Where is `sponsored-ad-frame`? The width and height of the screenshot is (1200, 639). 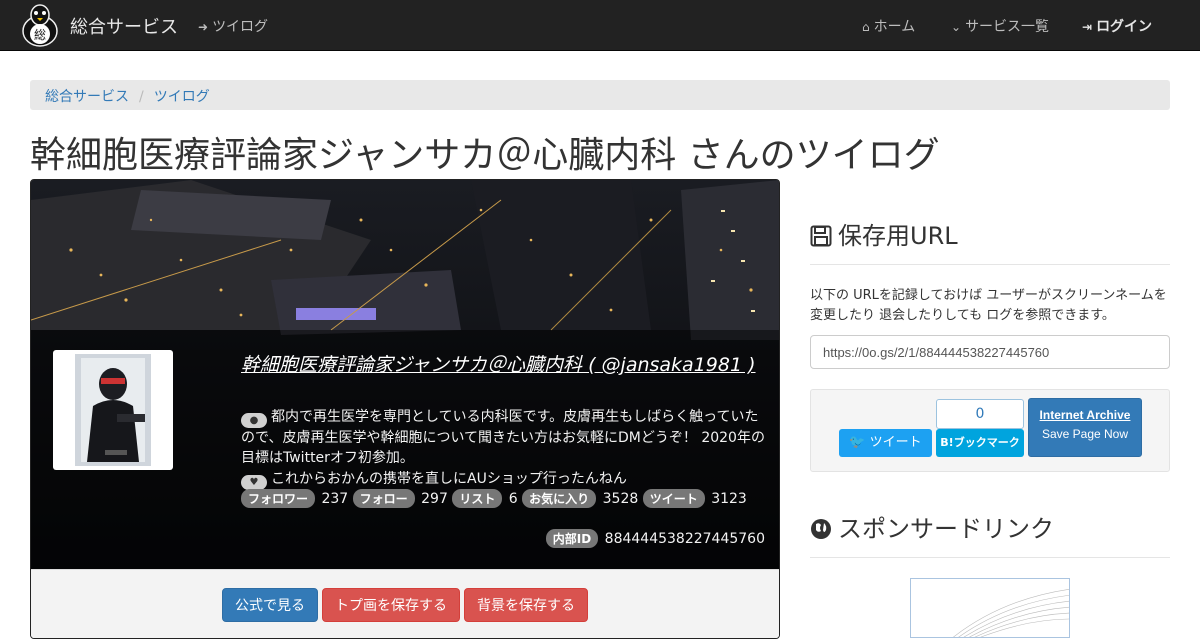
sponsored-ad-frame is located at coordinates (990, 608).